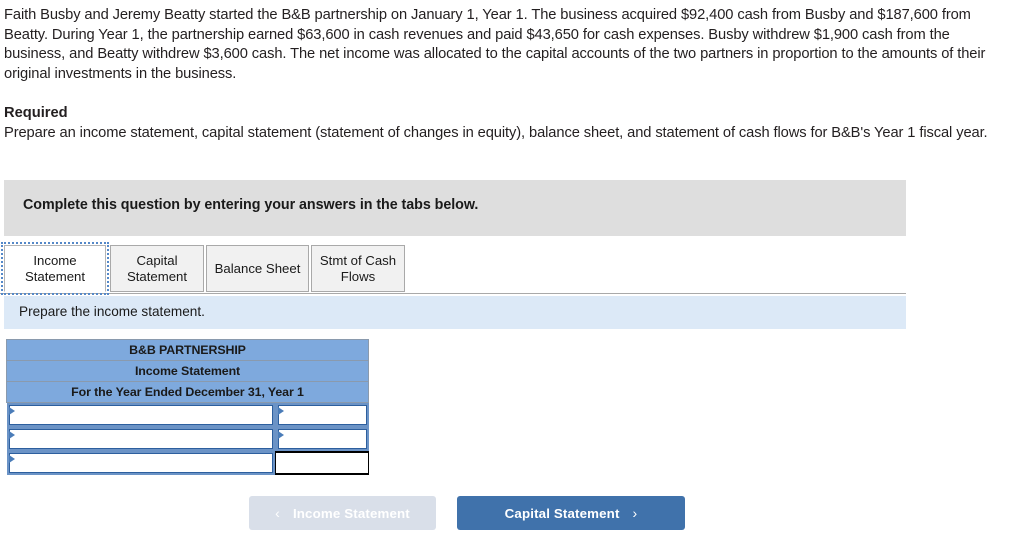 The image size is (1024, 548). Describe the element at coordinates (36, 113) in the screenshot. I see `required-heading: Required` at that location.